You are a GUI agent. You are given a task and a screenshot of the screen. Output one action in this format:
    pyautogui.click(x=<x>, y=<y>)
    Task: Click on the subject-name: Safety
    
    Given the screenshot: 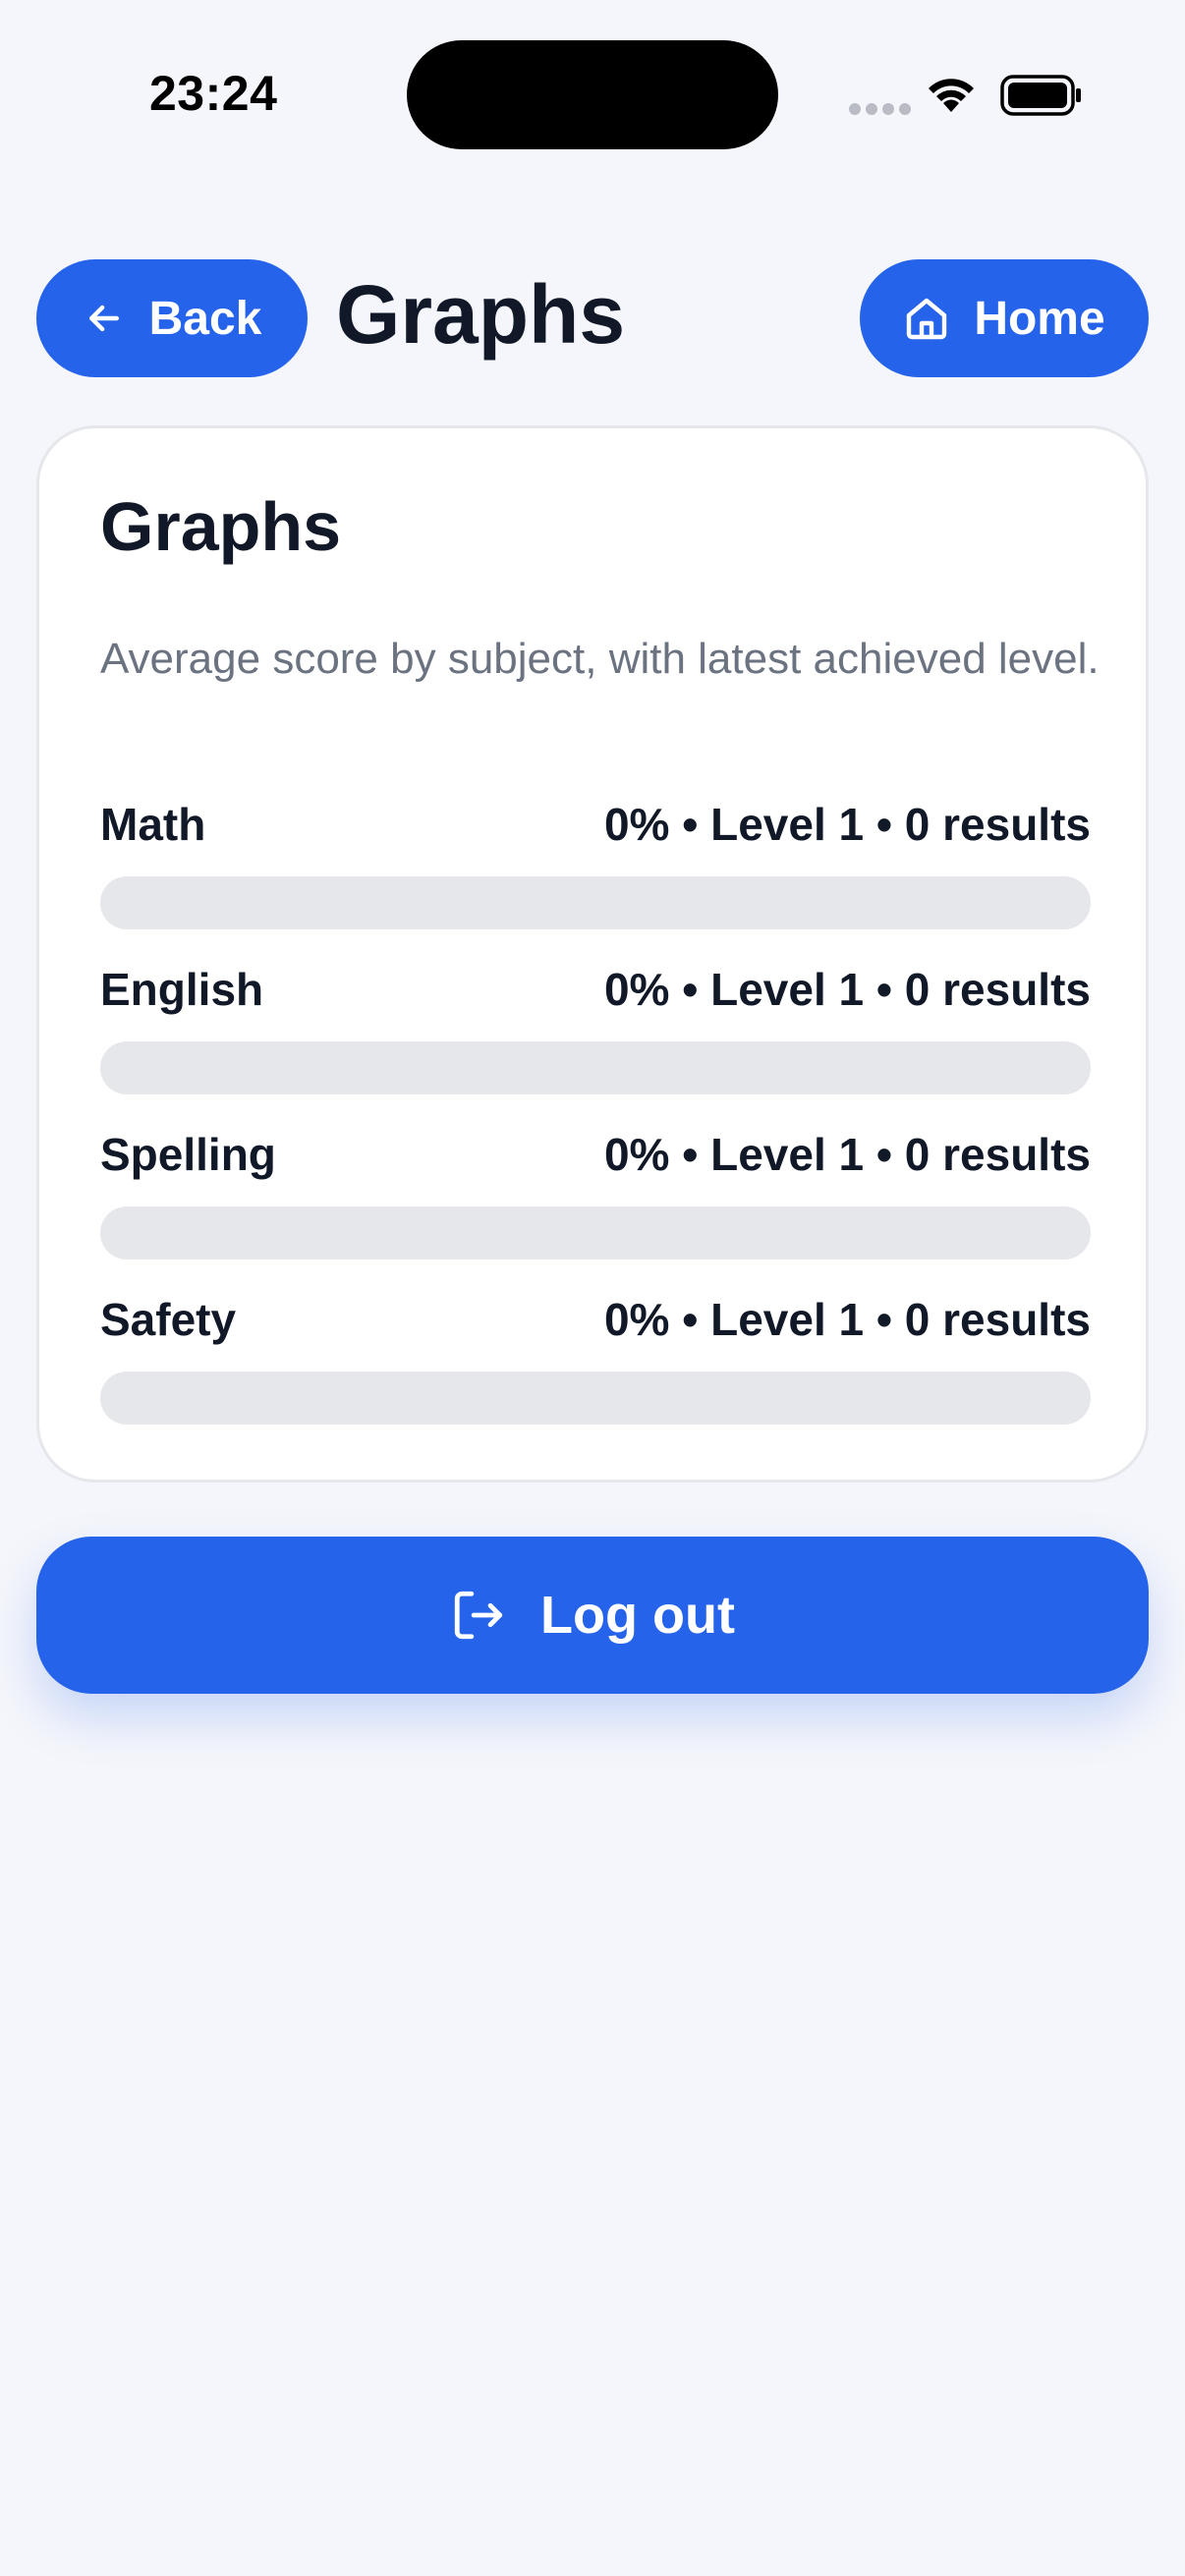 What is the action you would take?
    pyautogui.click(x=168, y=1319)
    